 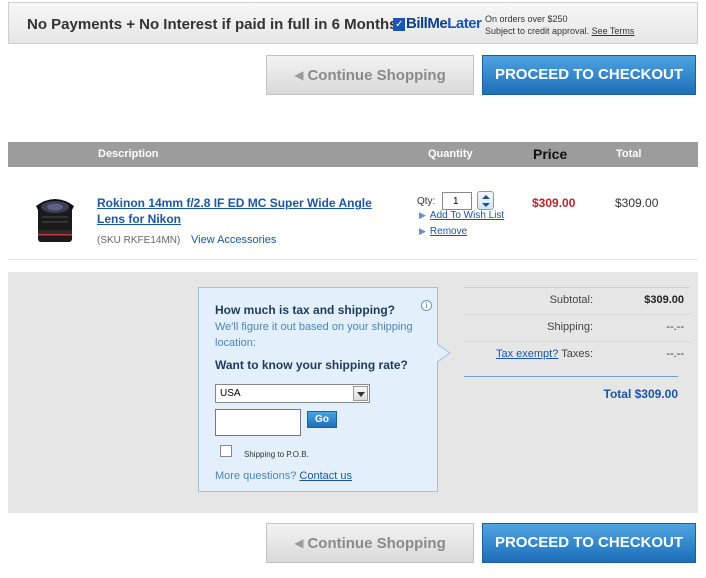 I want to click on header-quantity: Quantity, so click(x=450, y=154).